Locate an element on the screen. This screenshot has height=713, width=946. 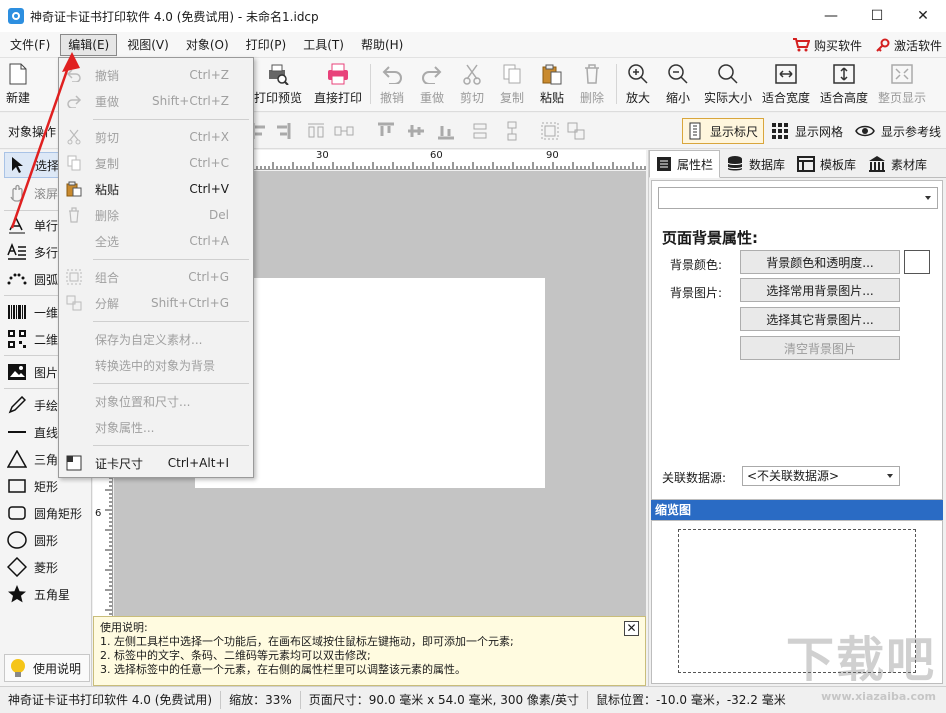
bg-color-label: 背景颜色: is located at coordinates (696, 265).